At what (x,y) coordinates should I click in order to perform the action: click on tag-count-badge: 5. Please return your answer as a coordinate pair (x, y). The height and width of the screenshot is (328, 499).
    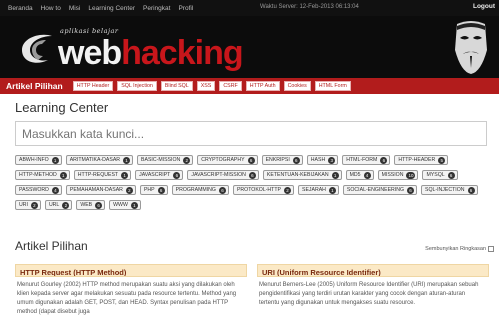
    Looking at the image, I should click on (442, 160).